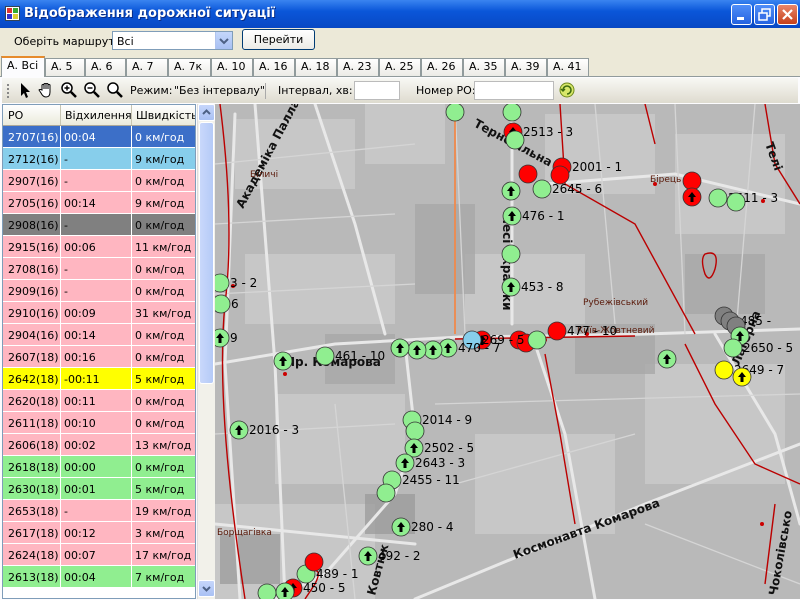  I want to click on tab-route-7k: А. 7к, so click(189, 67).